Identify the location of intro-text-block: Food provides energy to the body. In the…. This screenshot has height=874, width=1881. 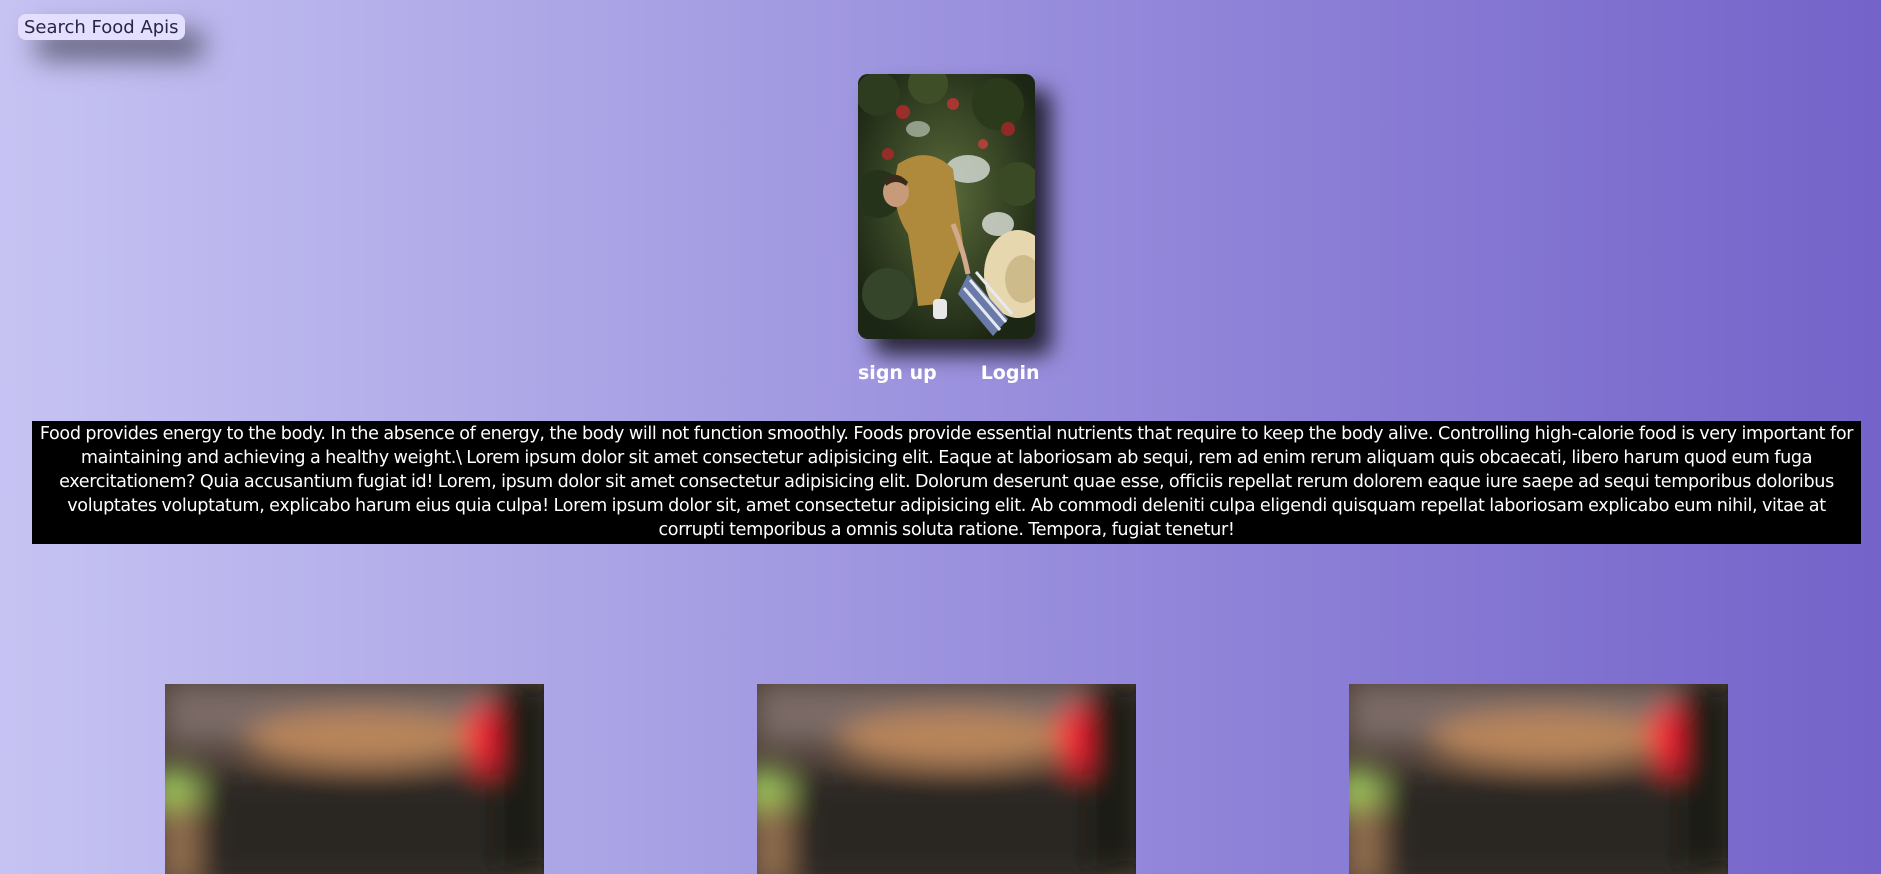
(946, 482).